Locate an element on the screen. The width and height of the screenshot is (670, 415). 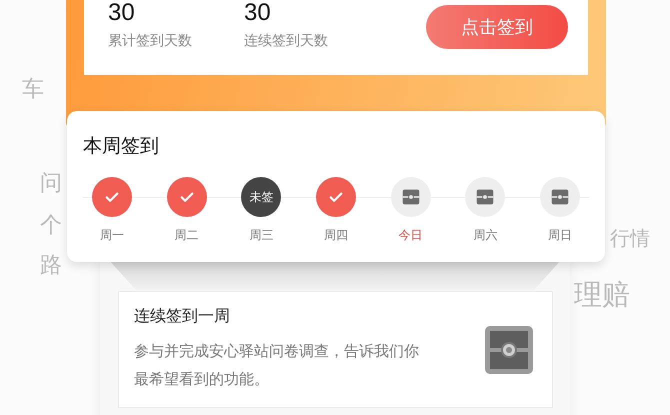
stat-label: 累计签到天数 is located at coordinates (150, 41).